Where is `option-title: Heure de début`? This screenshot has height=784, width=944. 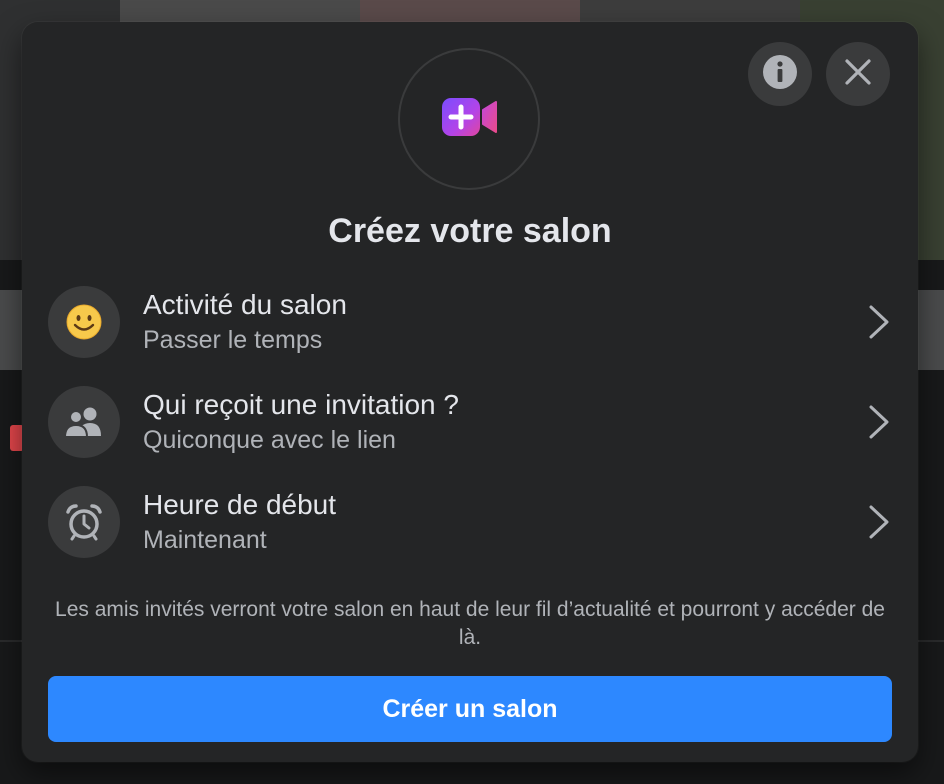 option-title: Heure de début is located at coordinates (240, 504).